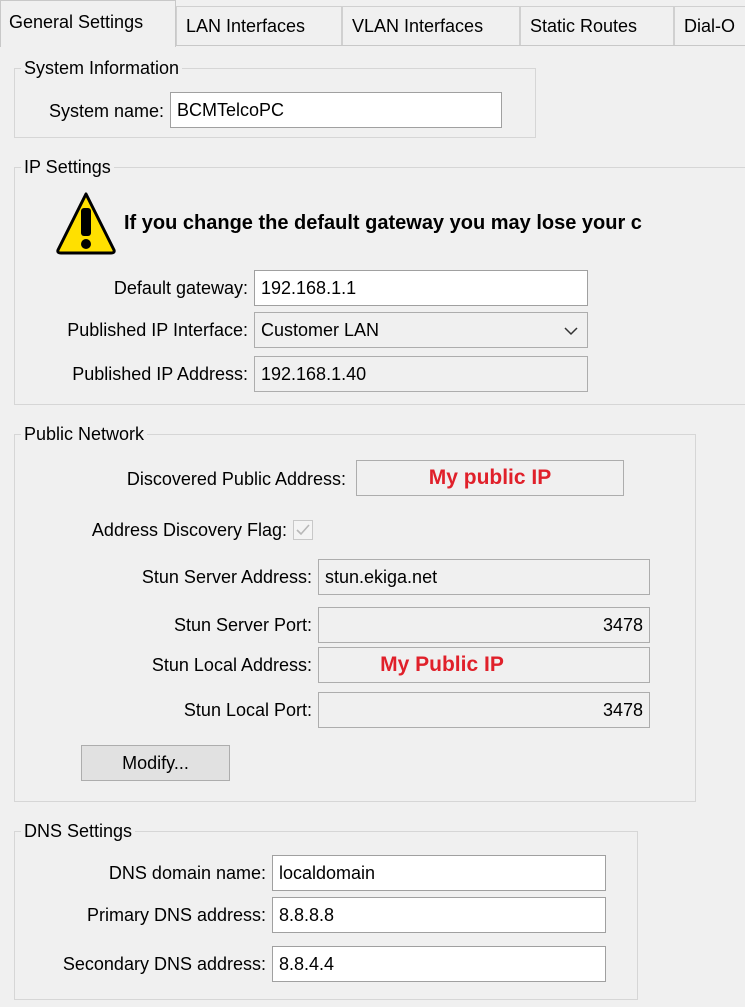 This screenshot has height=1007, width=745. Describe the element at coordinates (421, 374) in the screenshot. I see `published-ip-address-field: 192.168.1.40` at that location.